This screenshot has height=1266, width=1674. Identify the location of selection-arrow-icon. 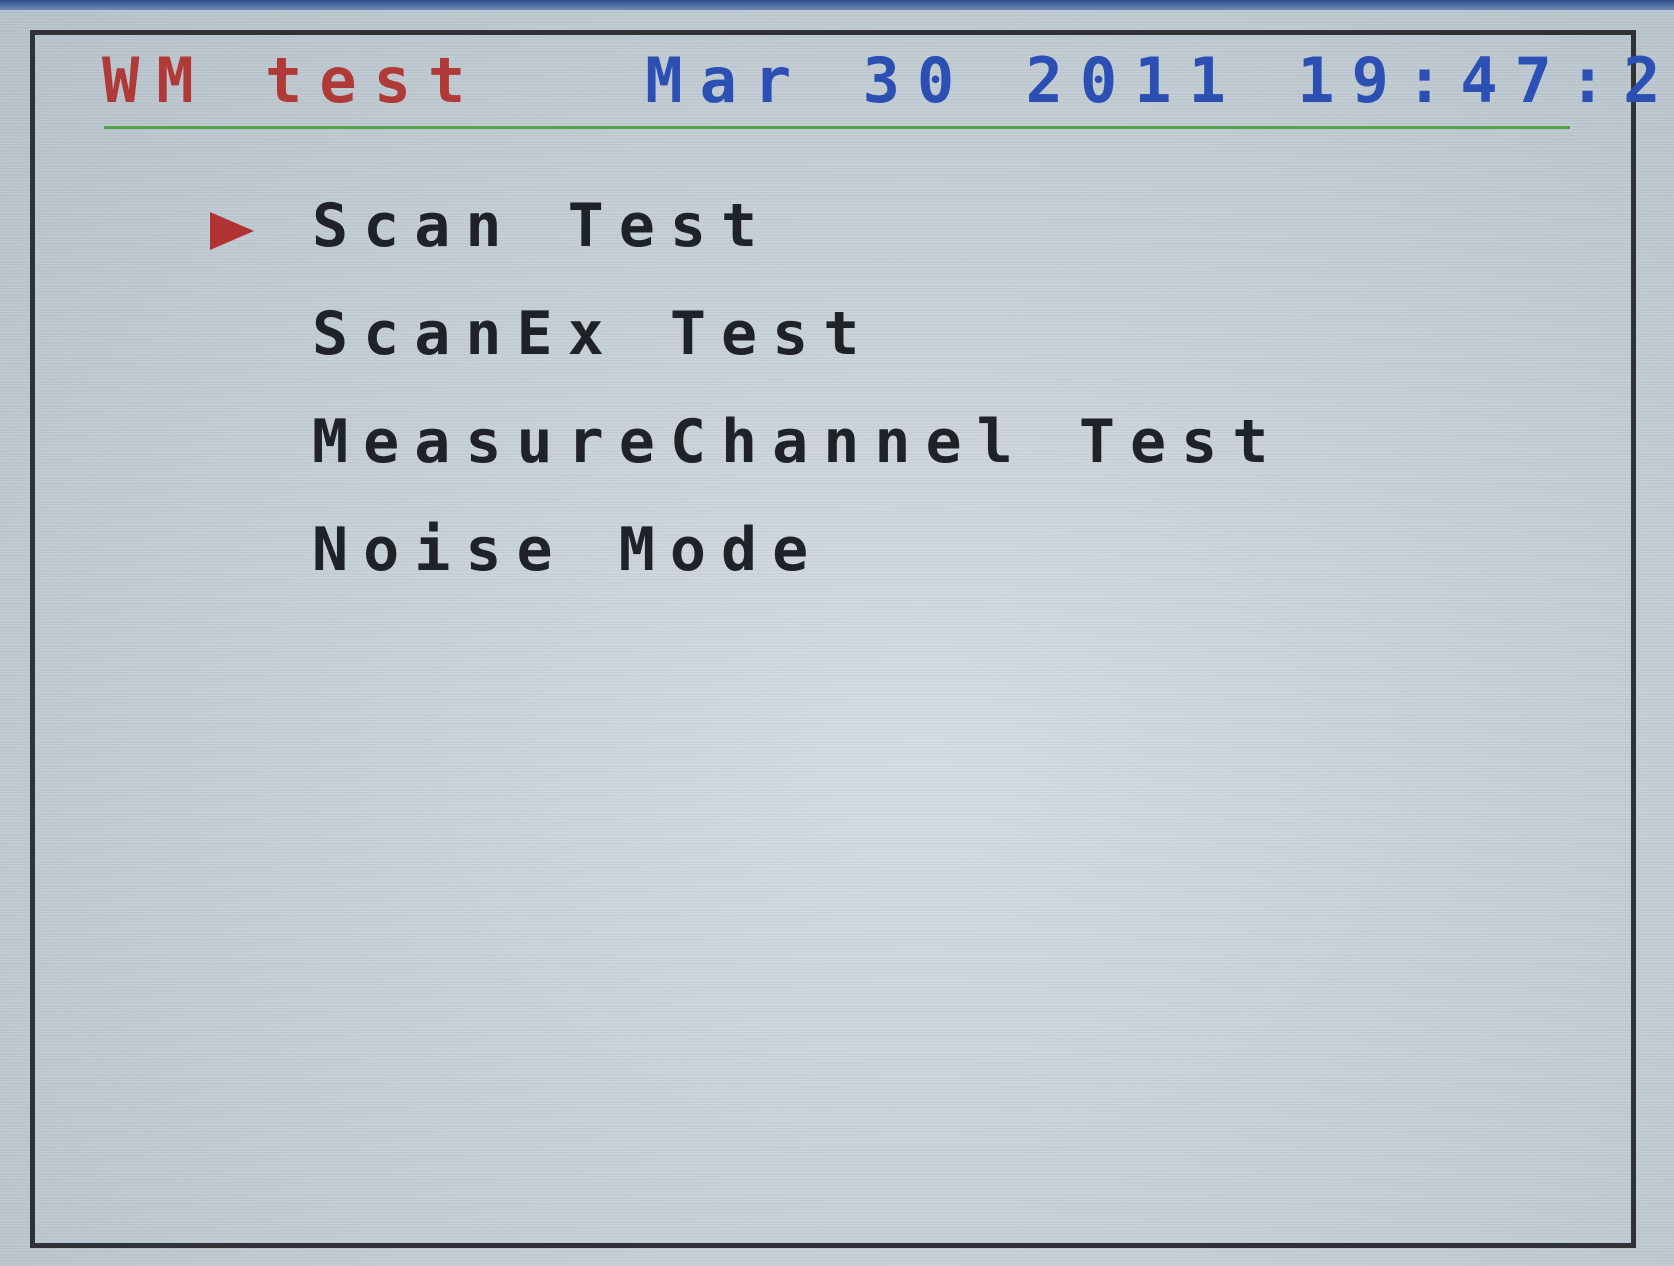
(232, 231).